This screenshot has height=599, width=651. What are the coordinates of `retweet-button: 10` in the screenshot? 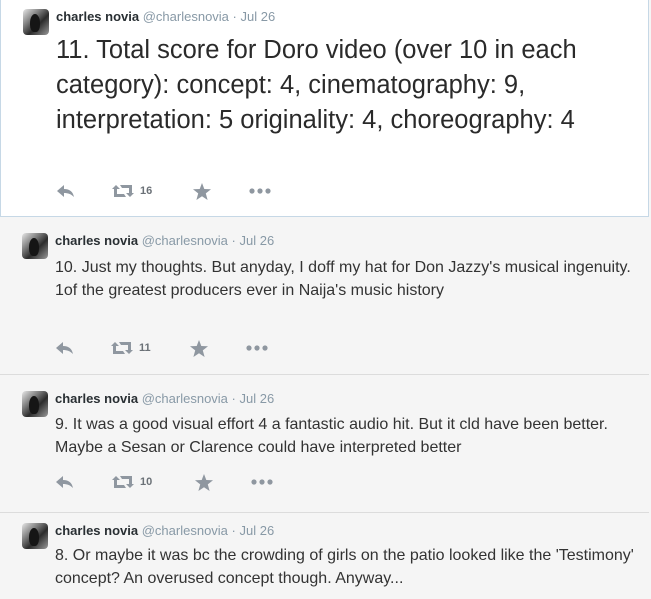 It's located at (132, 482).